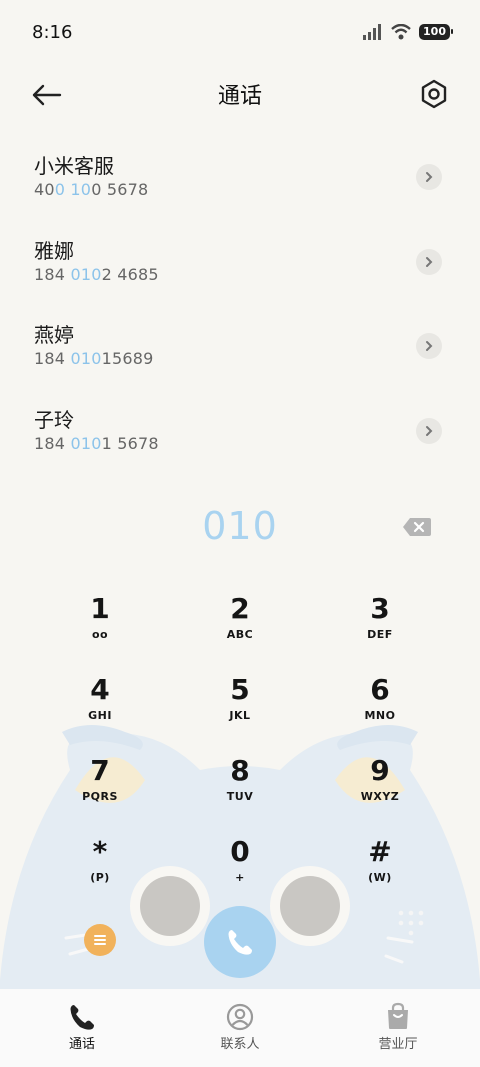 The height and width of the screenshot is (1067, 480). What do you see at coordinates (240, 33) in the screenshot?
I see `status-bar: 8:16 100` at bounding box center [240, 33].